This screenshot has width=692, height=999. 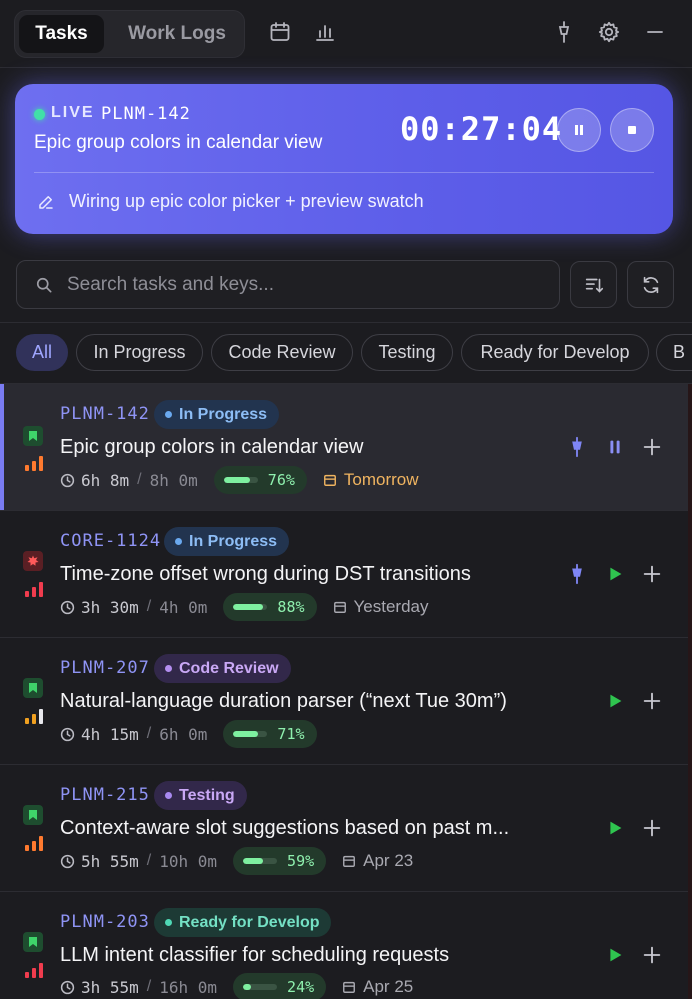 What do you see at coordinates (282, 352) in the screenshot?
I see `filter-chip-code-review: Code Review` at bounding box center [282, 352].